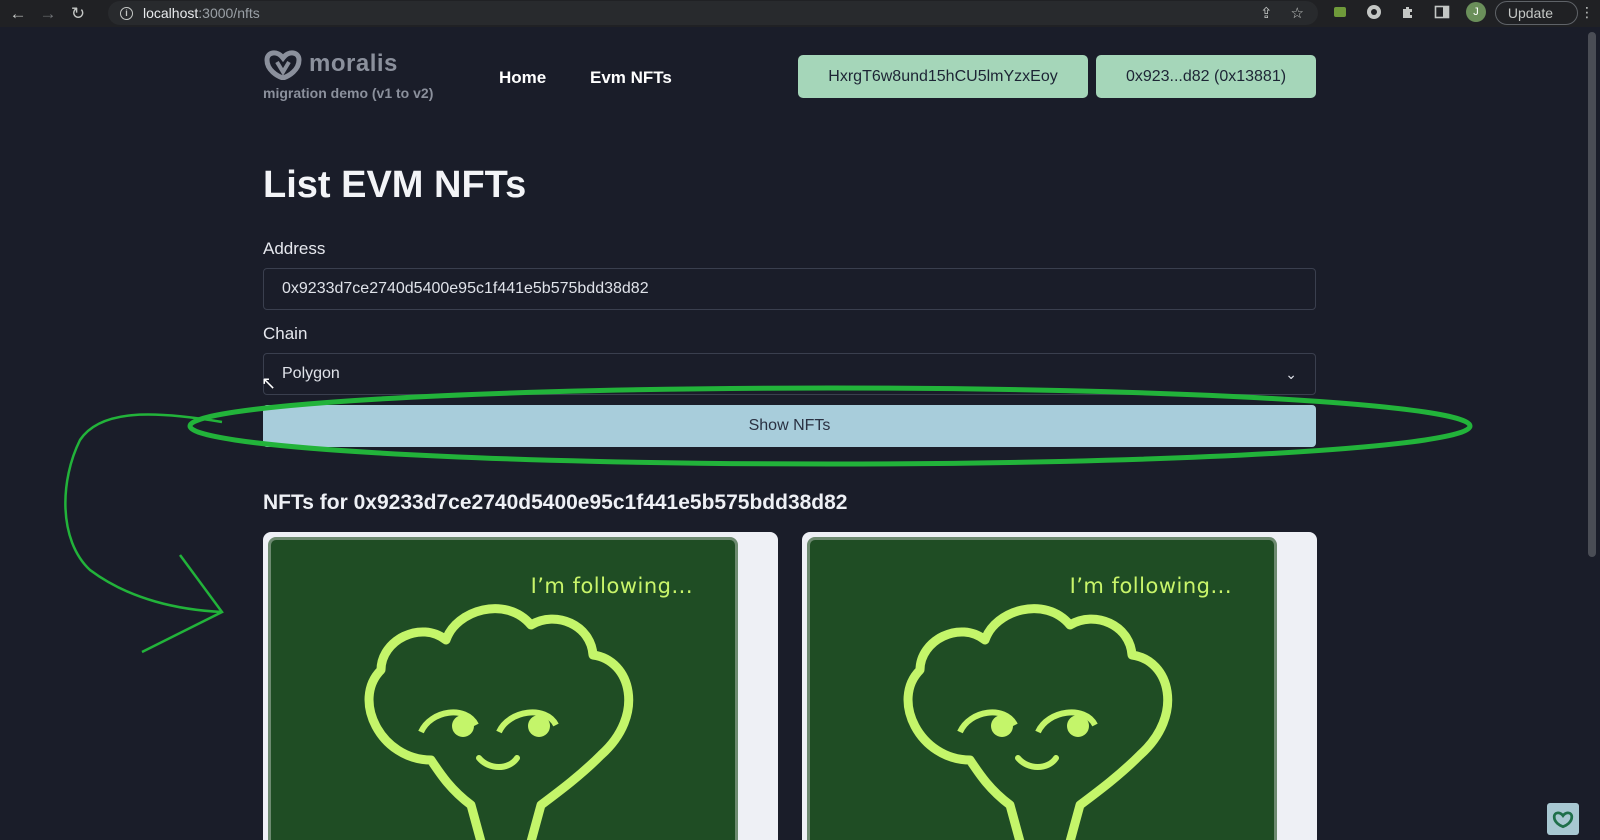 The image size is (1600, 840). Describe the element at coordinates (1297, 13) in the screenshot. I see `bookmark-star-icon: ☆` at that location.